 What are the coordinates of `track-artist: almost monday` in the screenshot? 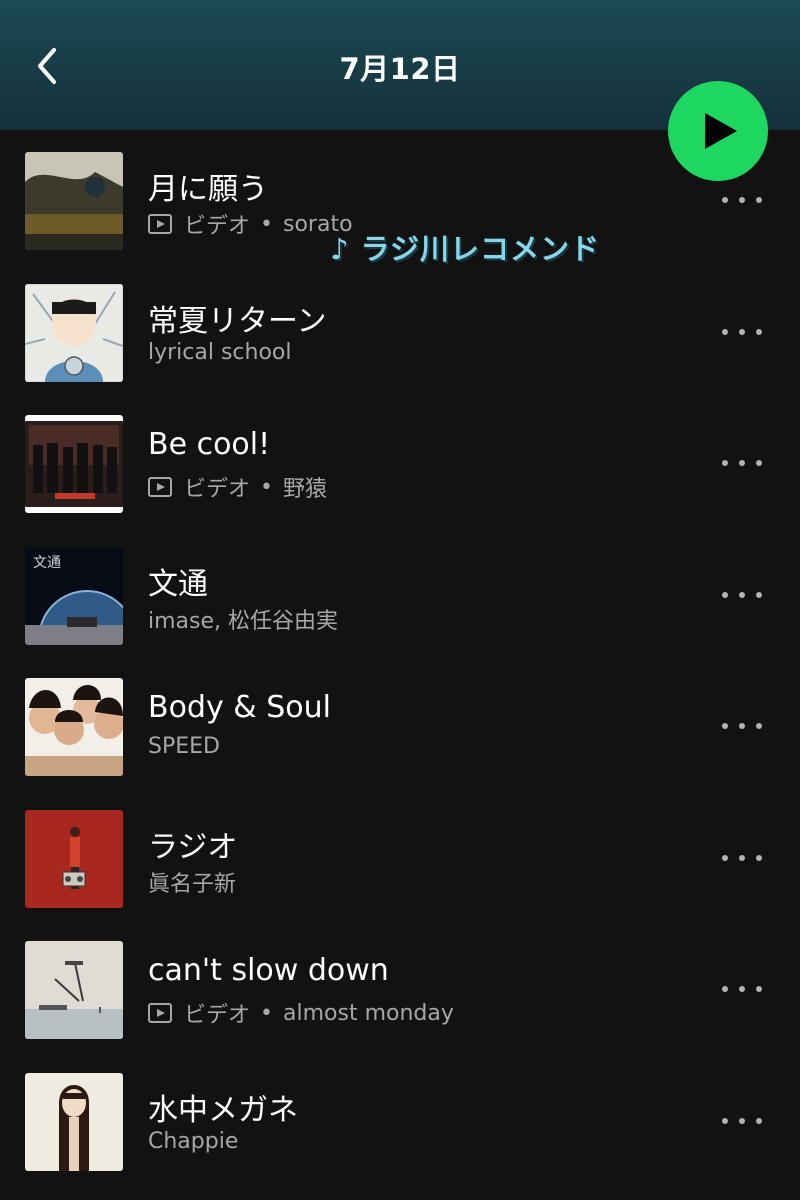 It's located at (368, 1013).